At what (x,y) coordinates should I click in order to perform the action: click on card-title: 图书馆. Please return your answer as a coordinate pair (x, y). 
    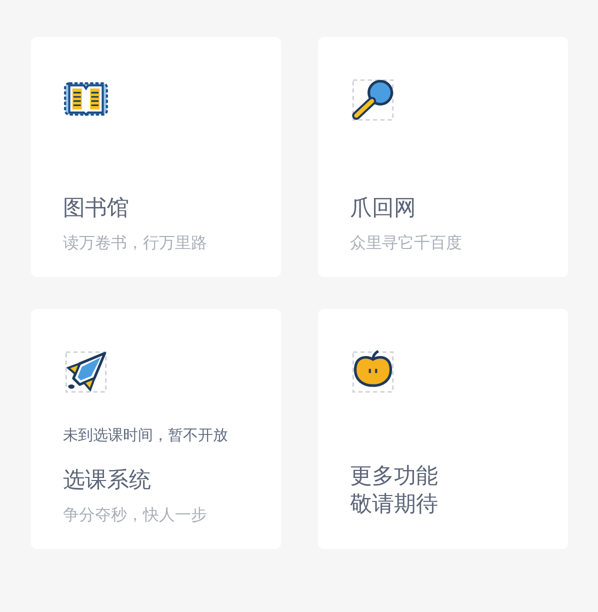
    Looking at the image, I should click on (96, 209).